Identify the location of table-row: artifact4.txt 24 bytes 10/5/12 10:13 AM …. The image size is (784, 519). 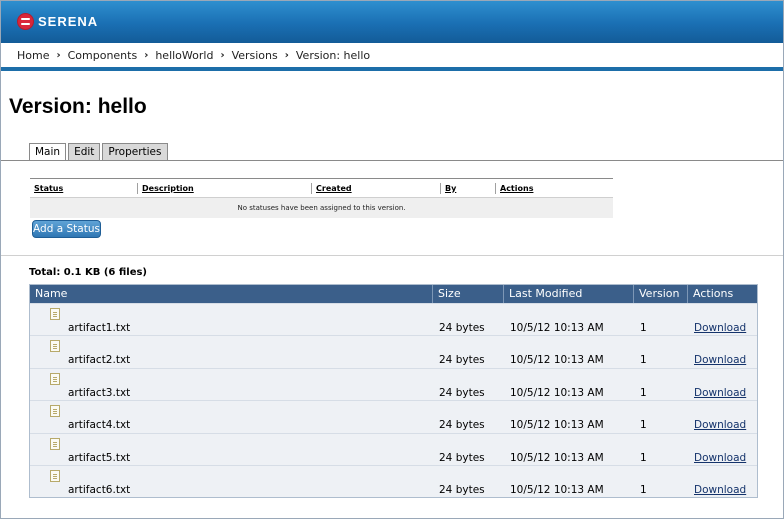
(393, 416).